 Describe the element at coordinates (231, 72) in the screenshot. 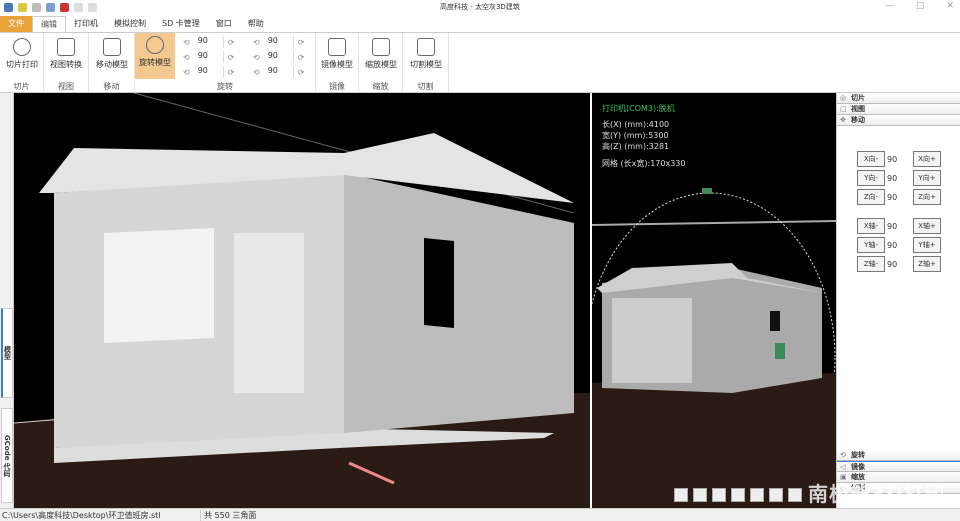

I see `rotate-z-plus-icon: ⟳` at that location.